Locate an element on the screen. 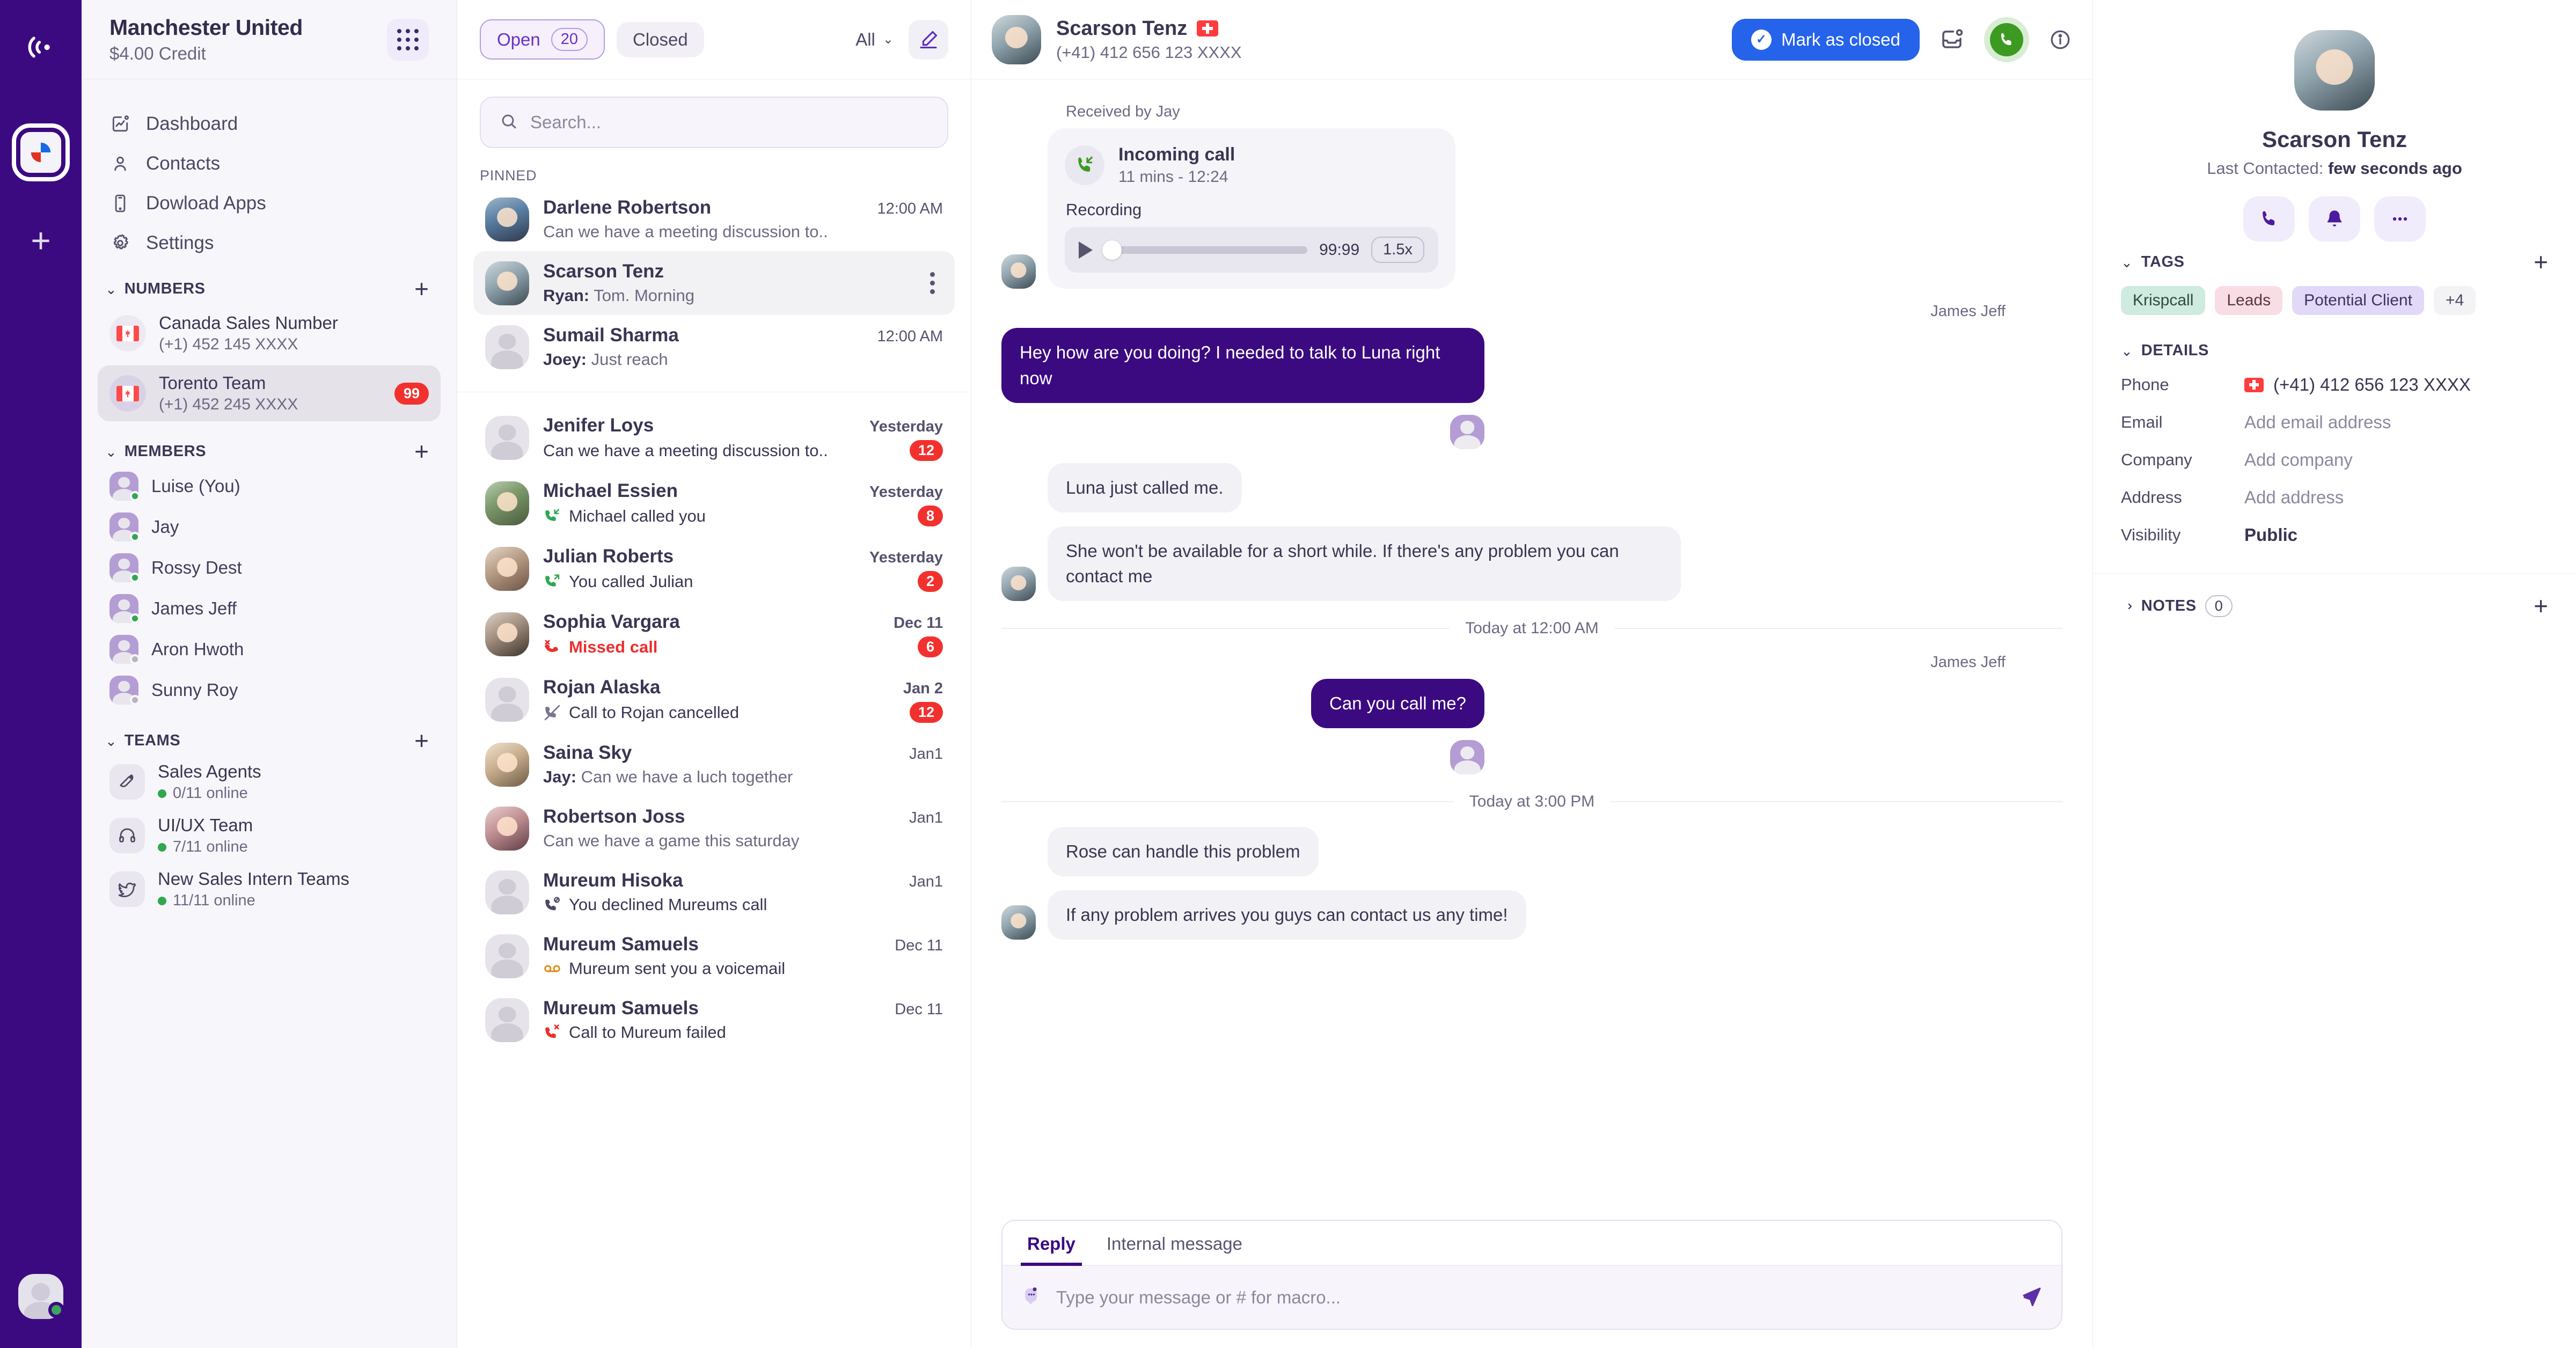  sidebar-item-download-apps: Dowload Apps is located at coordinates (269, 204).